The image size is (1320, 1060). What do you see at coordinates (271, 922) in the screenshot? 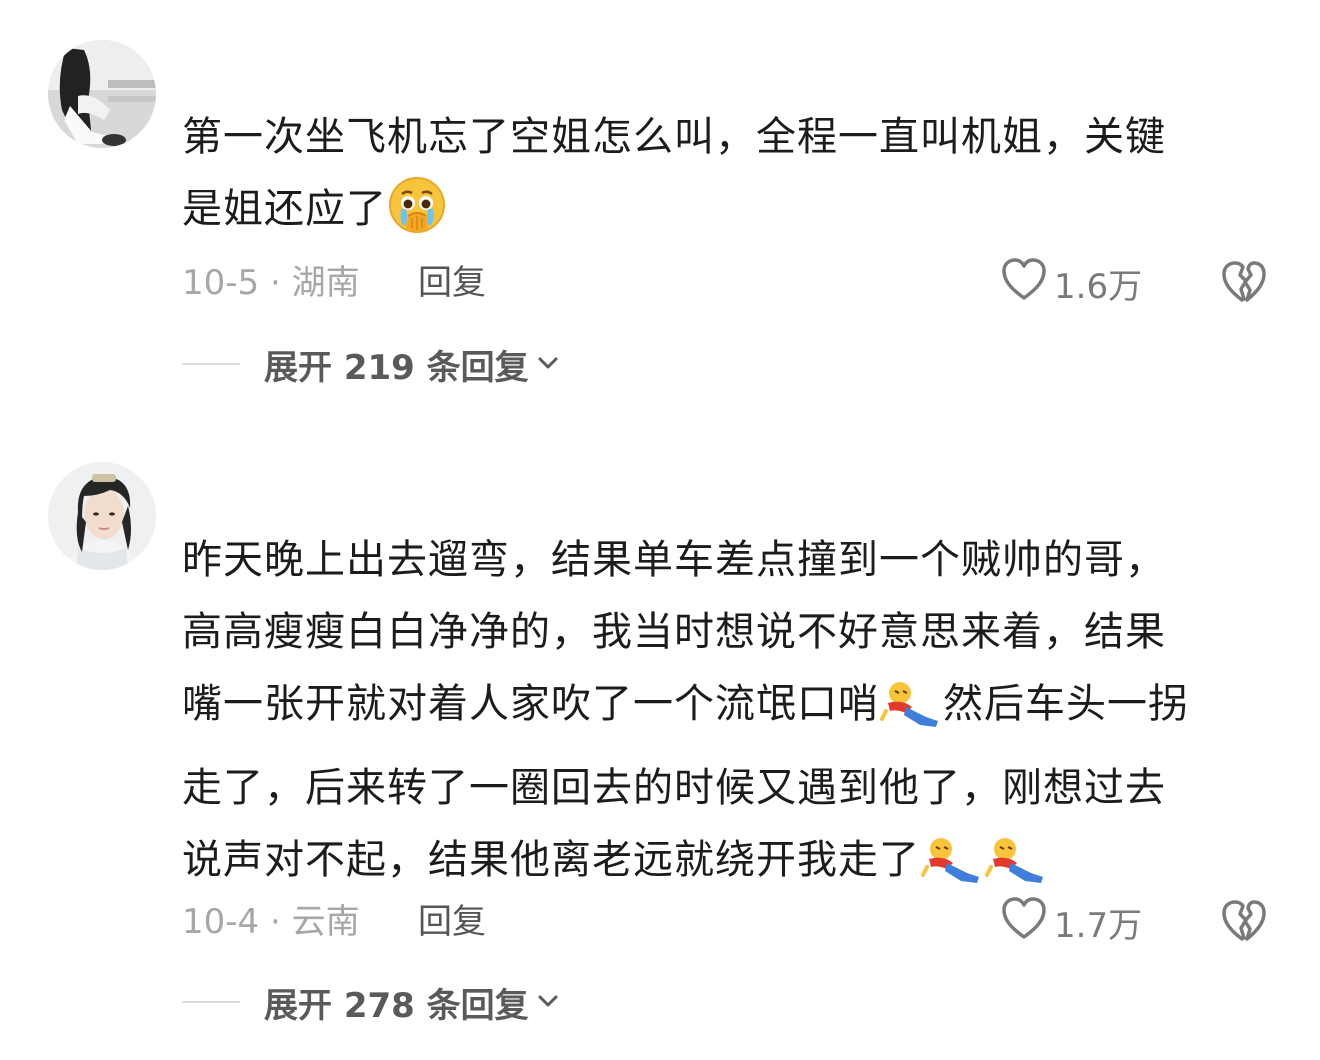
I see `comment-date-location: 10-4 · 云南` at bounding box center [271, 922].